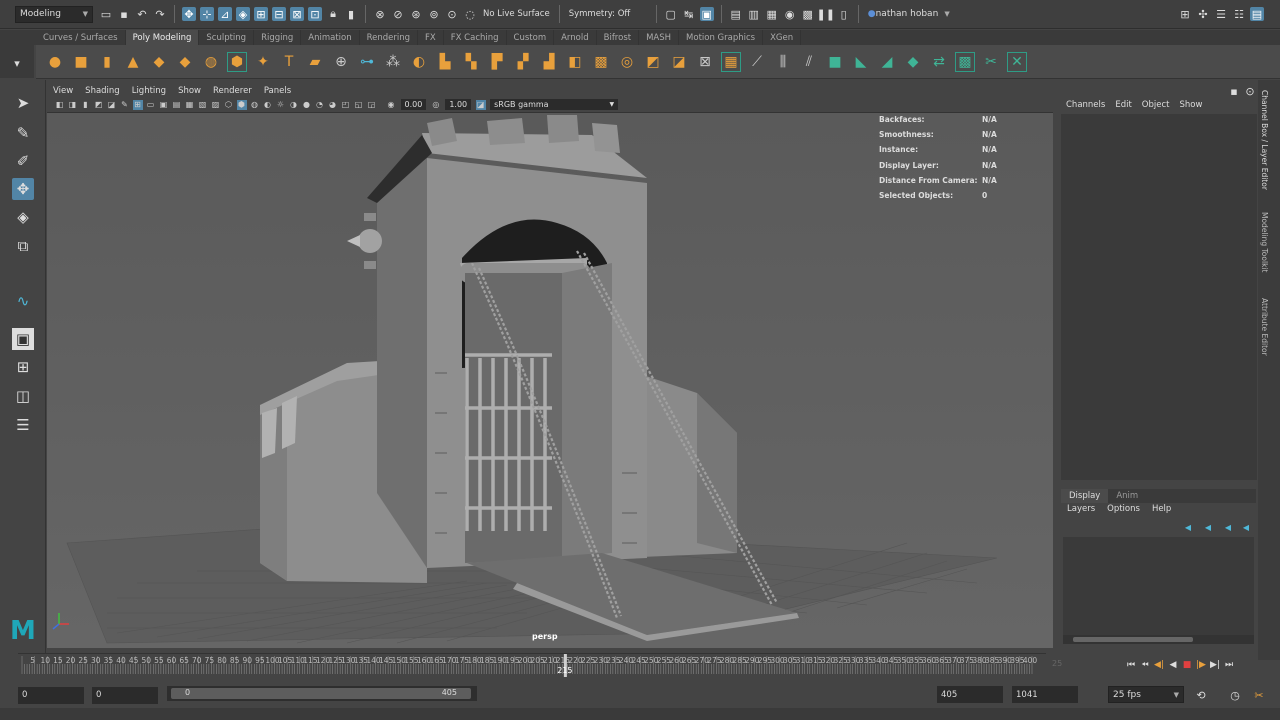  I want to click on render-icon: ▤, so click(736, 14).